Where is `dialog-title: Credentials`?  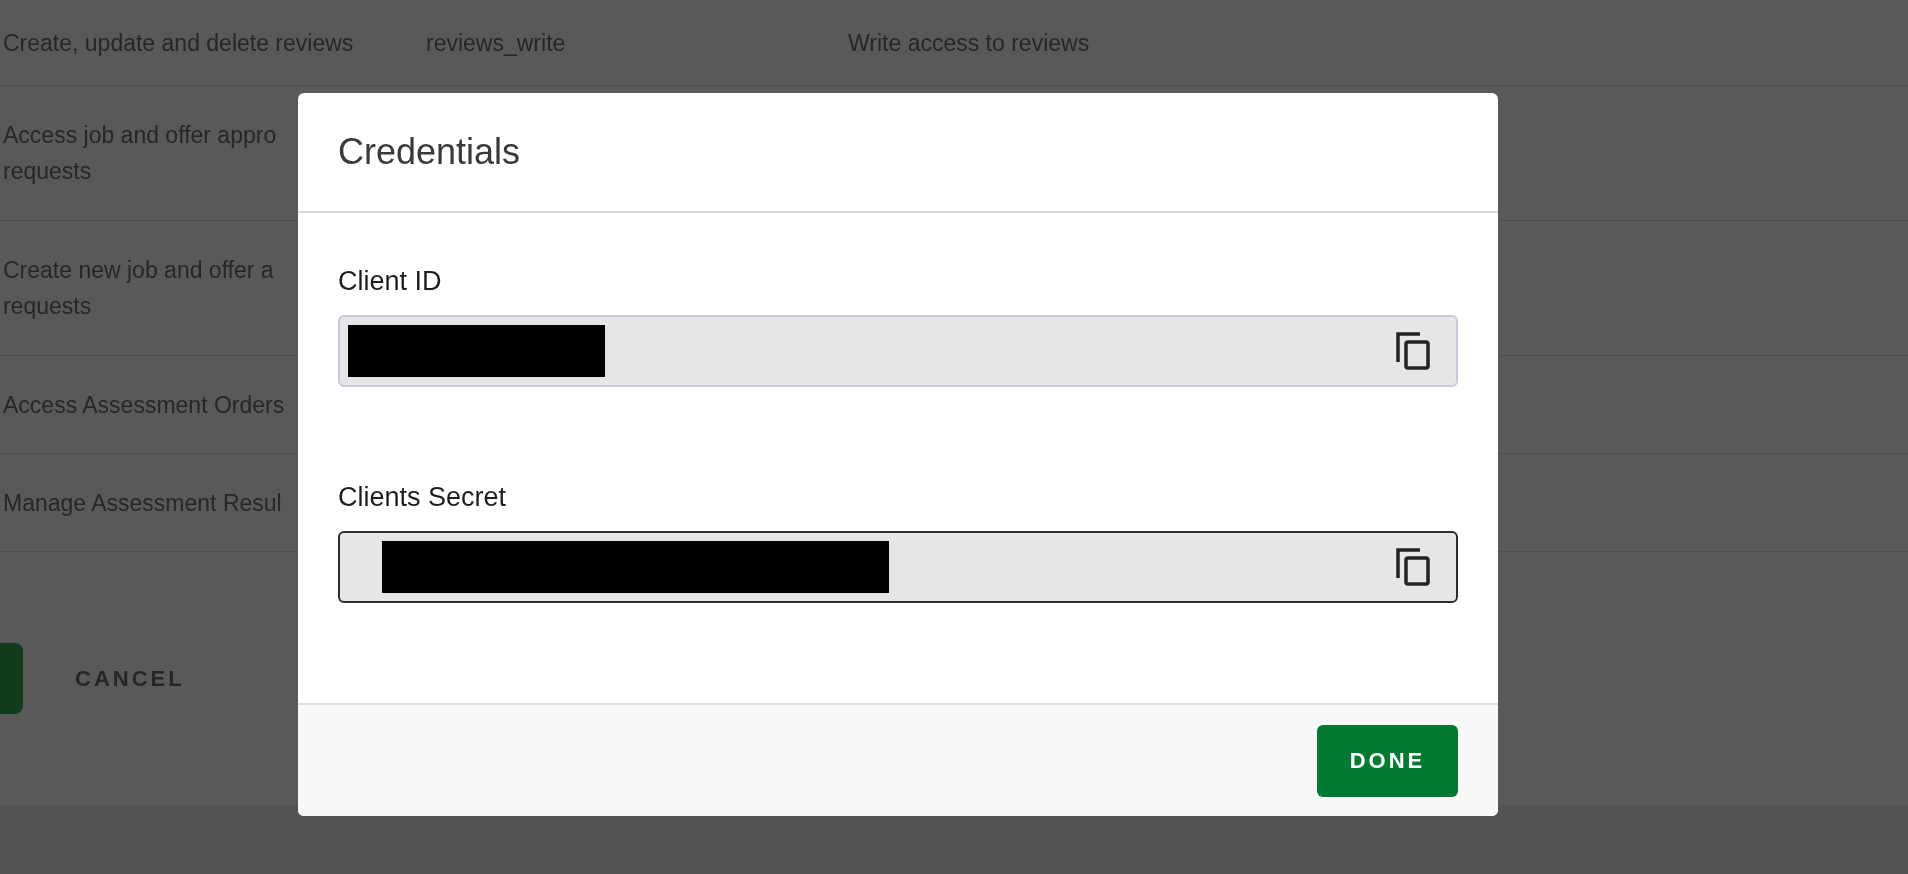
dialog-title: Credentials is located at coordinates (429, 152).